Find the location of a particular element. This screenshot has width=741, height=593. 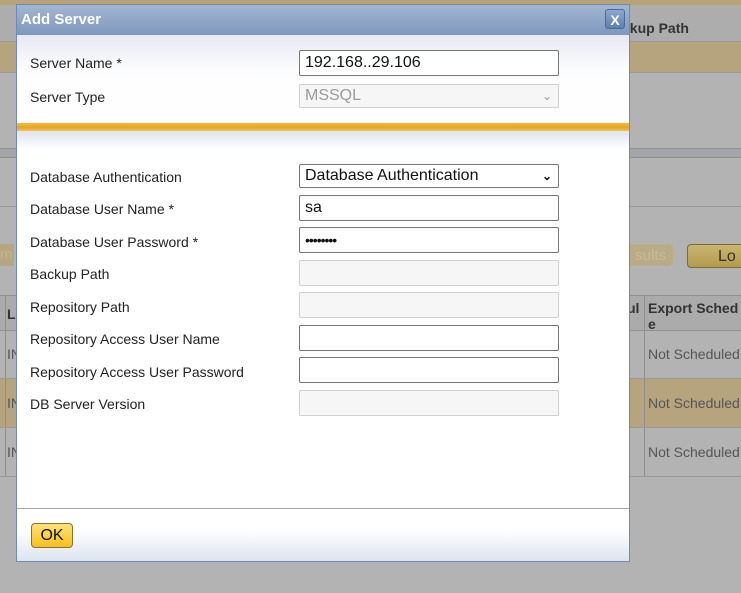

column-header-l: L is located at coordinates (11, 314).